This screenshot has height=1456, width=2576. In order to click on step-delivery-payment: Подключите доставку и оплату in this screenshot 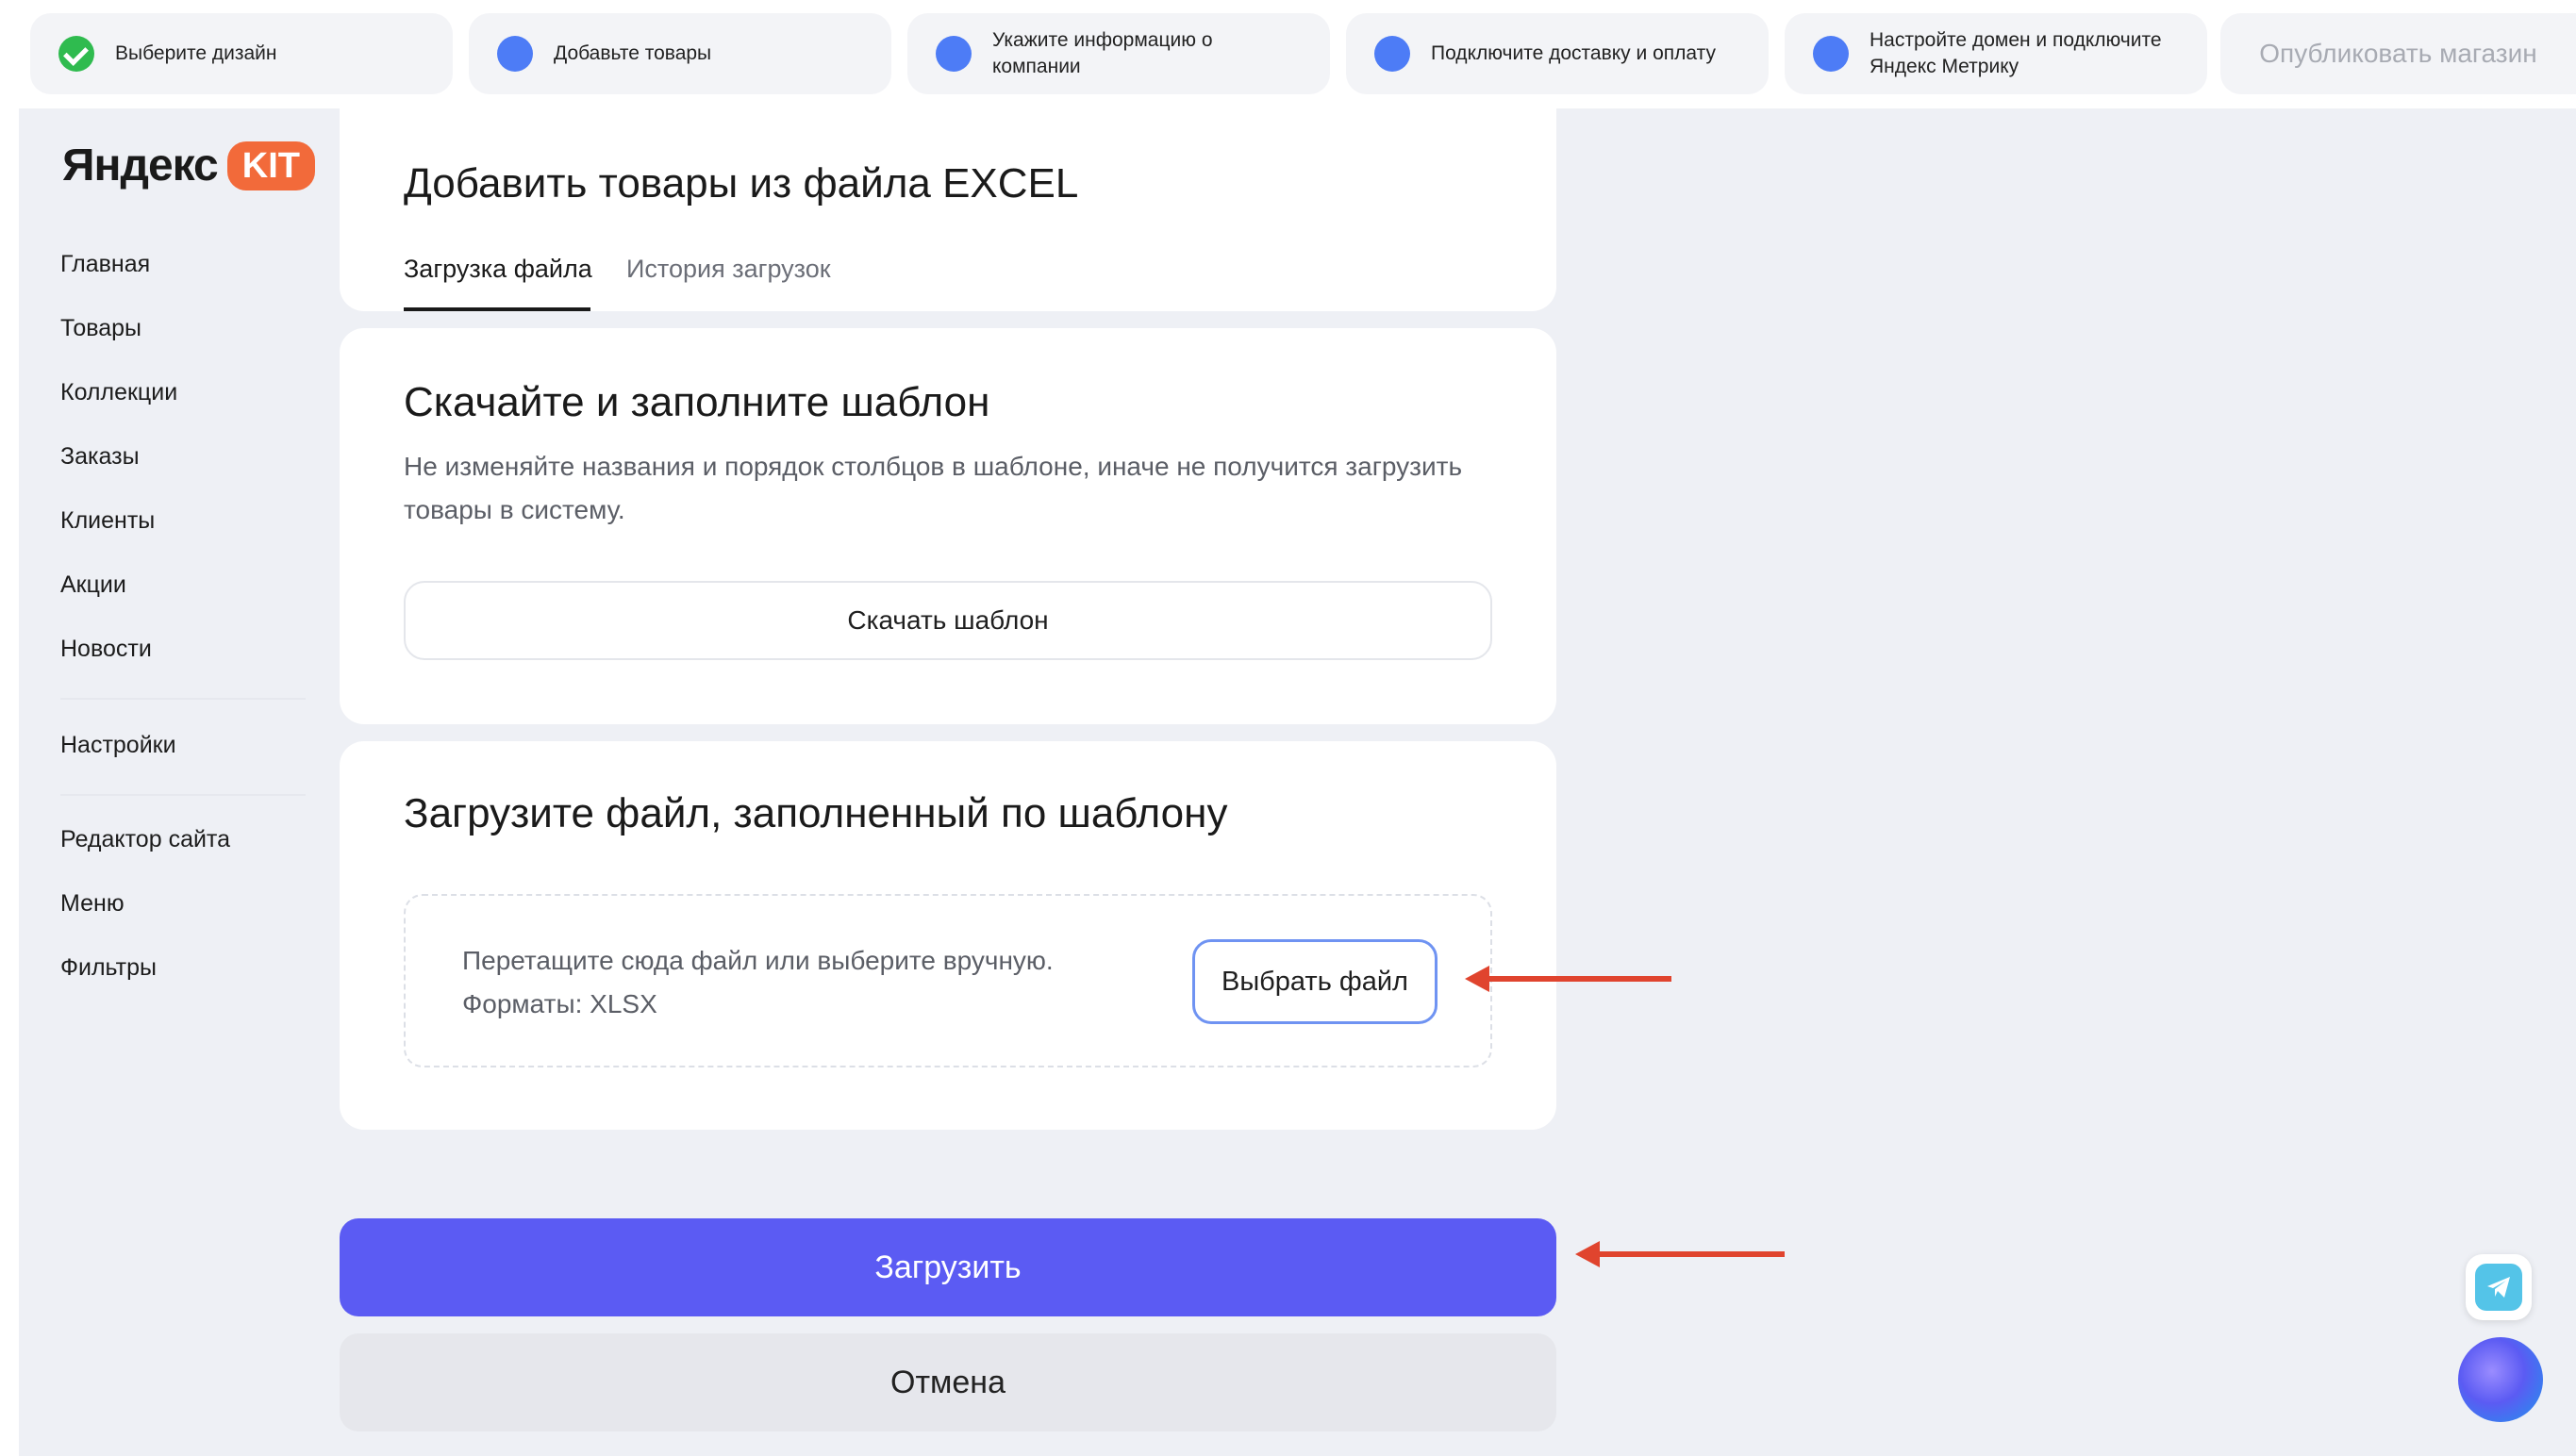, I will do `click(1557, 53)`.